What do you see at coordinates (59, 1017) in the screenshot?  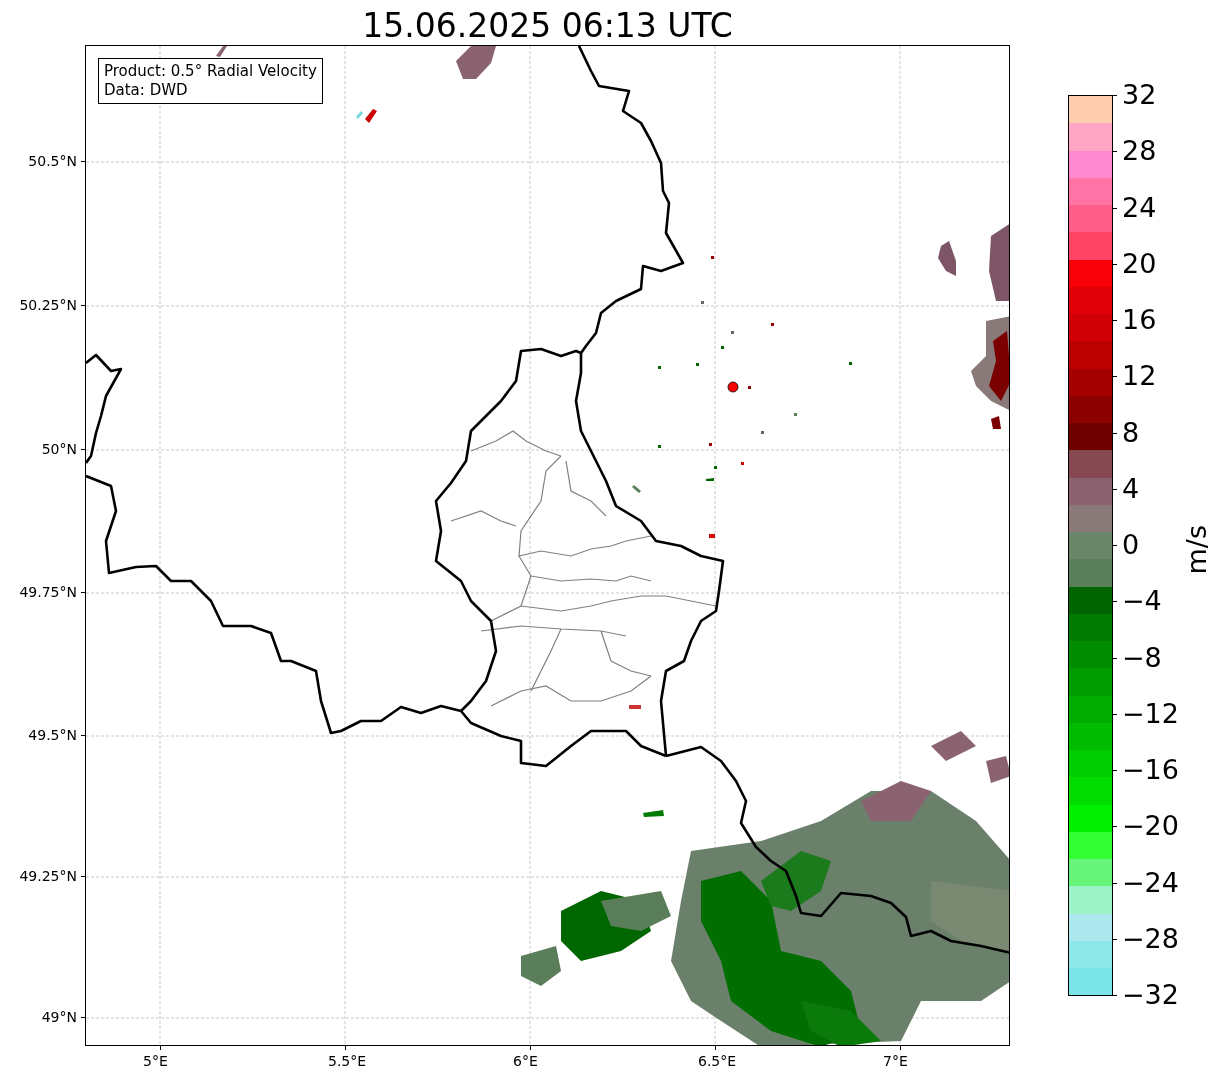 I see `axis-tick-label: 49°N` at bounding box center [59, 1017].